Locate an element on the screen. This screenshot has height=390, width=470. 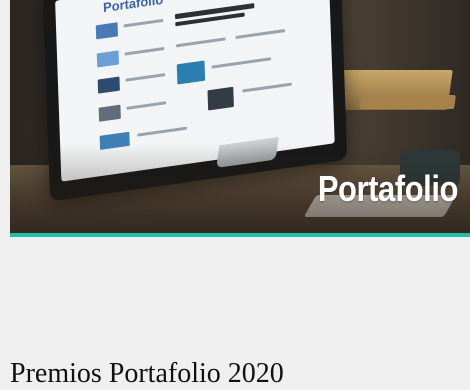
article-title: Premios Portafolio 2020 is located at coordinates (235, 374).